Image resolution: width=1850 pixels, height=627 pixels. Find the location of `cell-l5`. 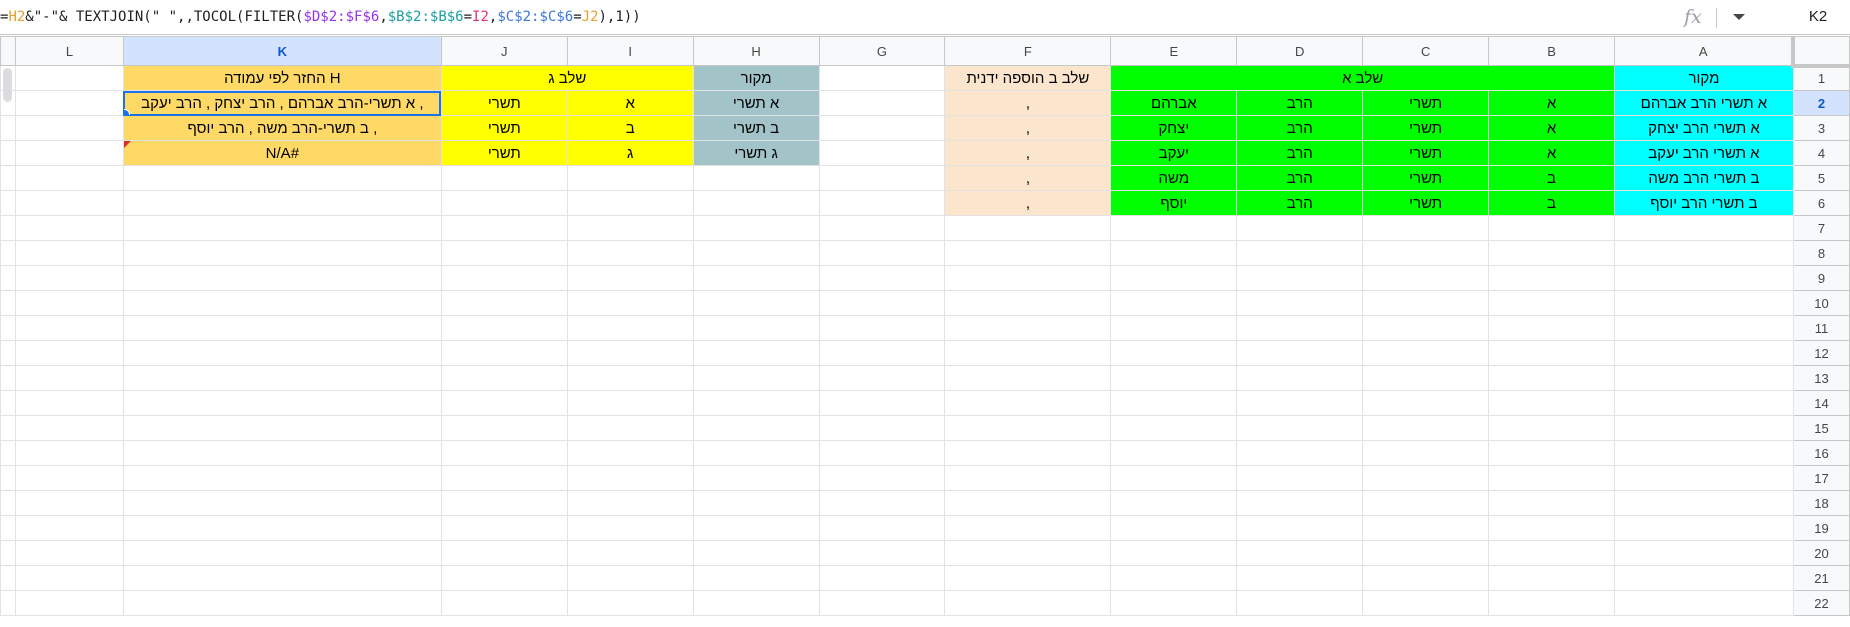

cell-l5 is located at coordinates (69, 178).